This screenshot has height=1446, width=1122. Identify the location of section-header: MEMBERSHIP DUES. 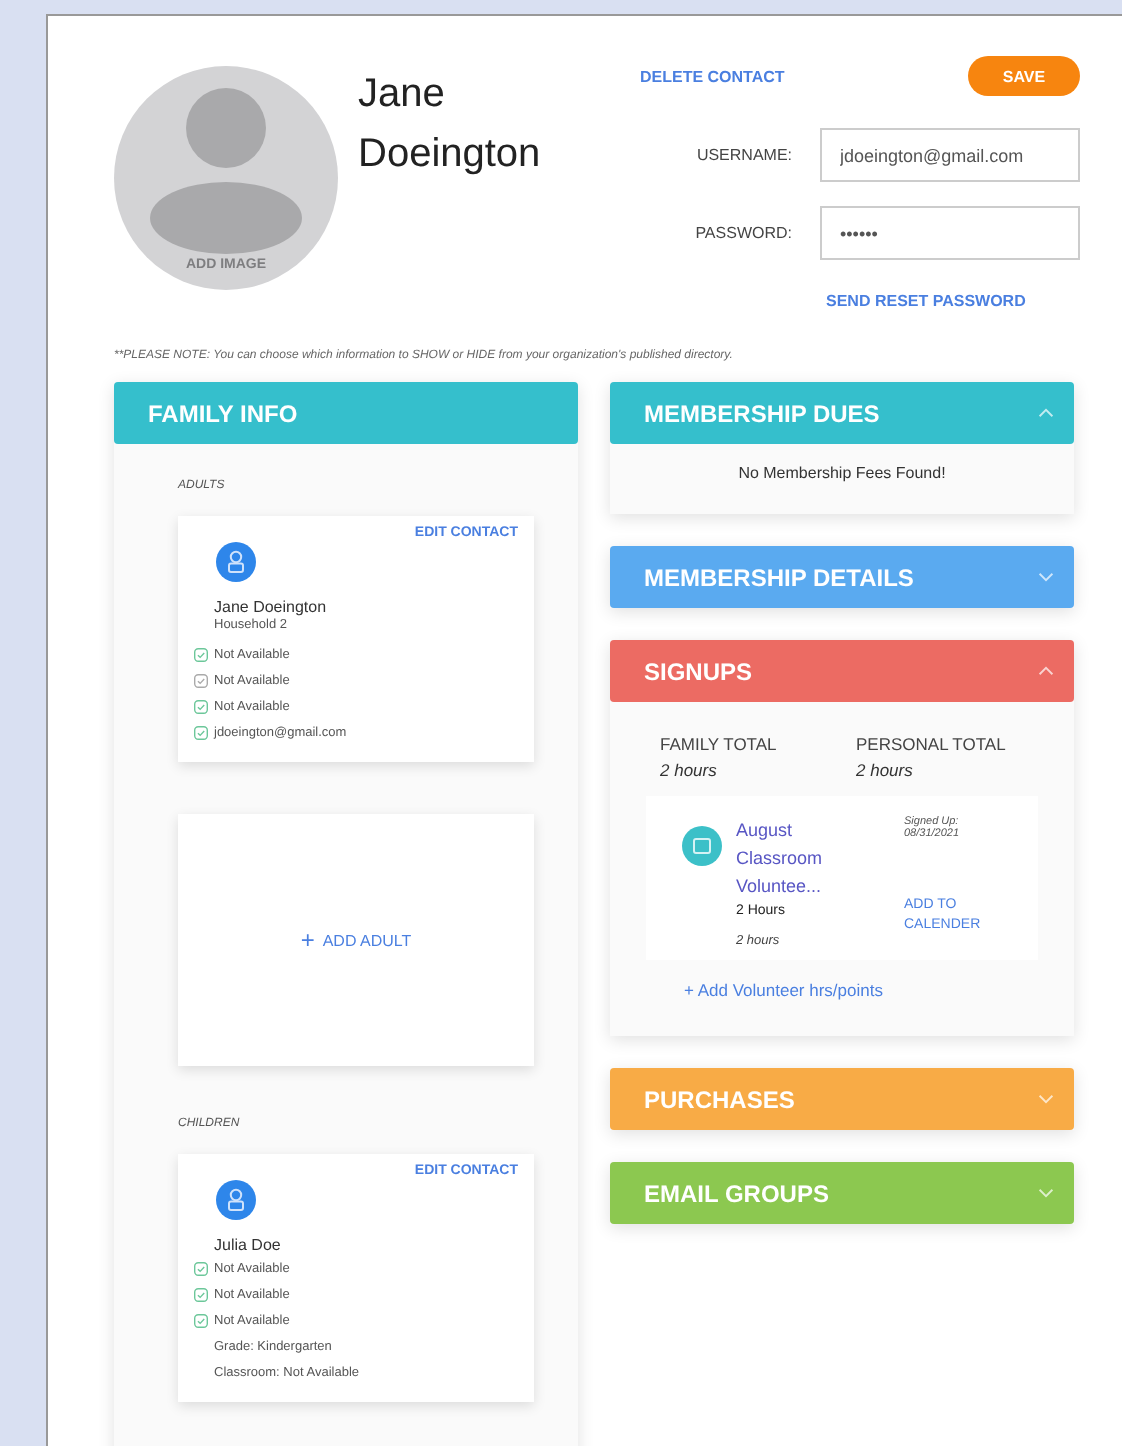
(842, 413).